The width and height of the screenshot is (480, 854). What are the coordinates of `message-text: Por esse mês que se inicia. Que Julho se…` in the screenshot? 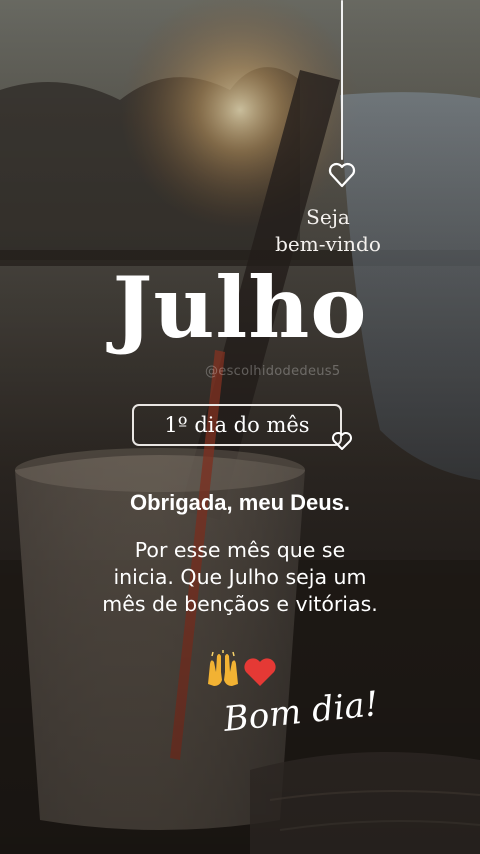 It's located at (240, 577).